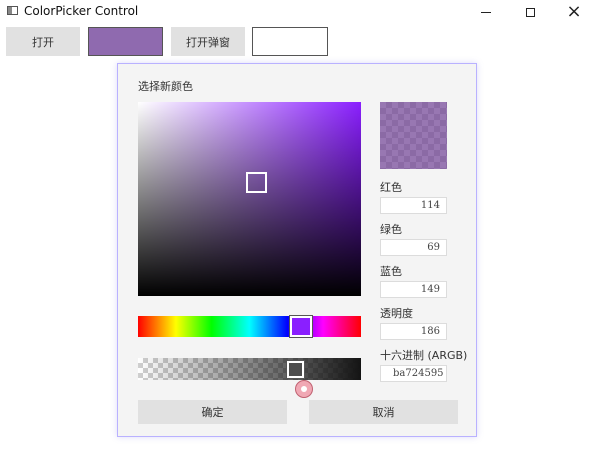 The image size is (596, 473). What do you see at coordinates (413, 331) in the screenshot?
I see `alpha-input: 186` at bounding box center [413, 331].